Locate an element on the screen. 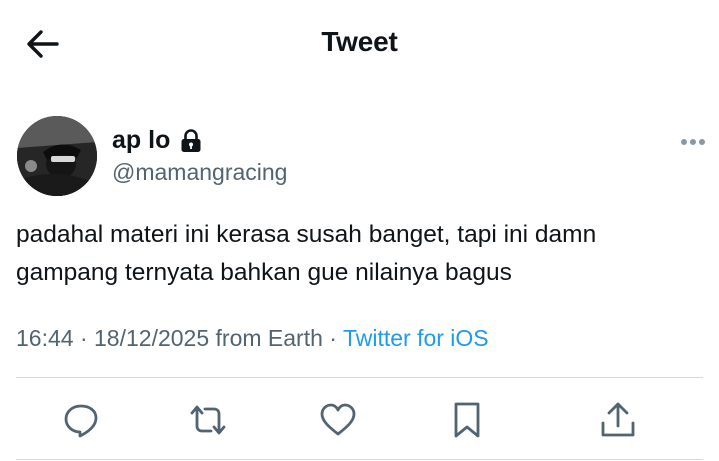 The width and height of the screenshot is (719, 461). tweet-date: 18/12/2025 is located at coordinates (151, 338).